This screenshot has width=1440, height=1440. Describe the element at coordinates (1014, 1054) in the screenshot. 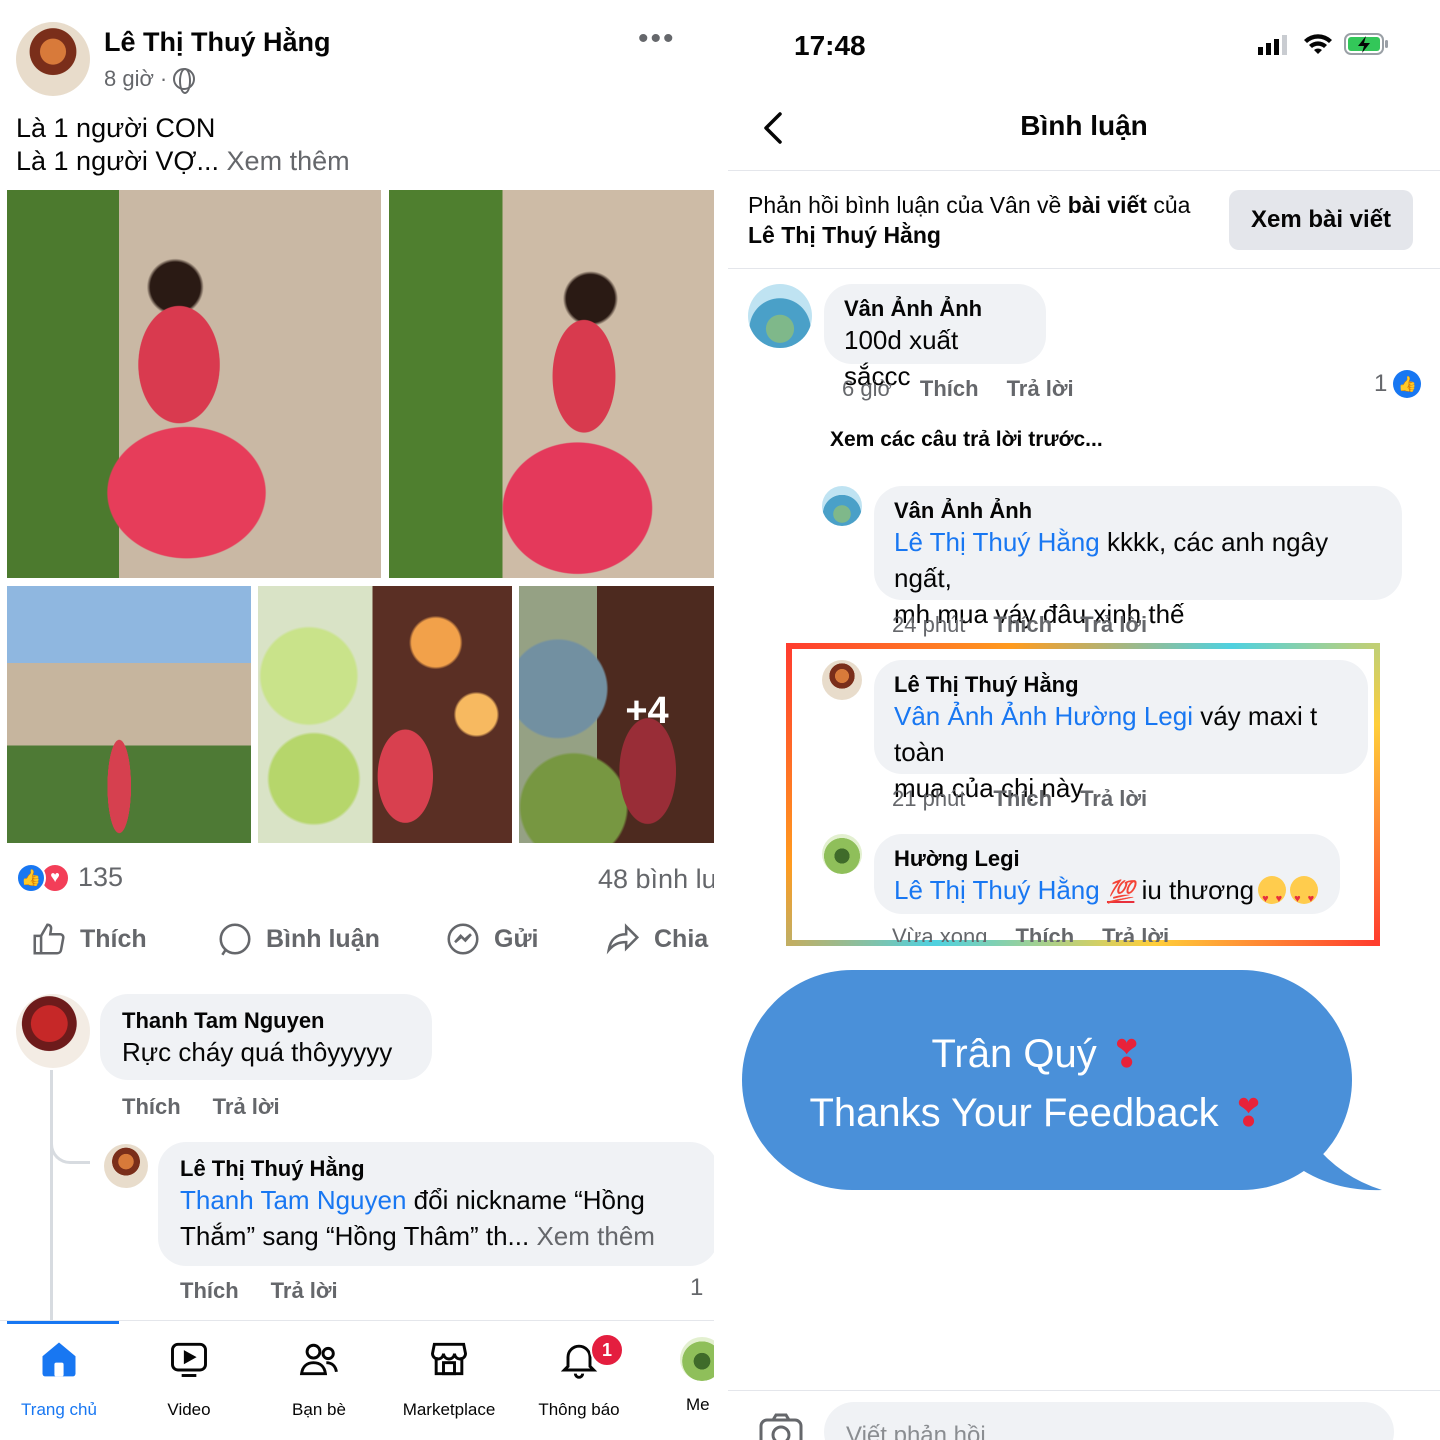

I see `thank-you-line-1: Trân Quý` at that location.